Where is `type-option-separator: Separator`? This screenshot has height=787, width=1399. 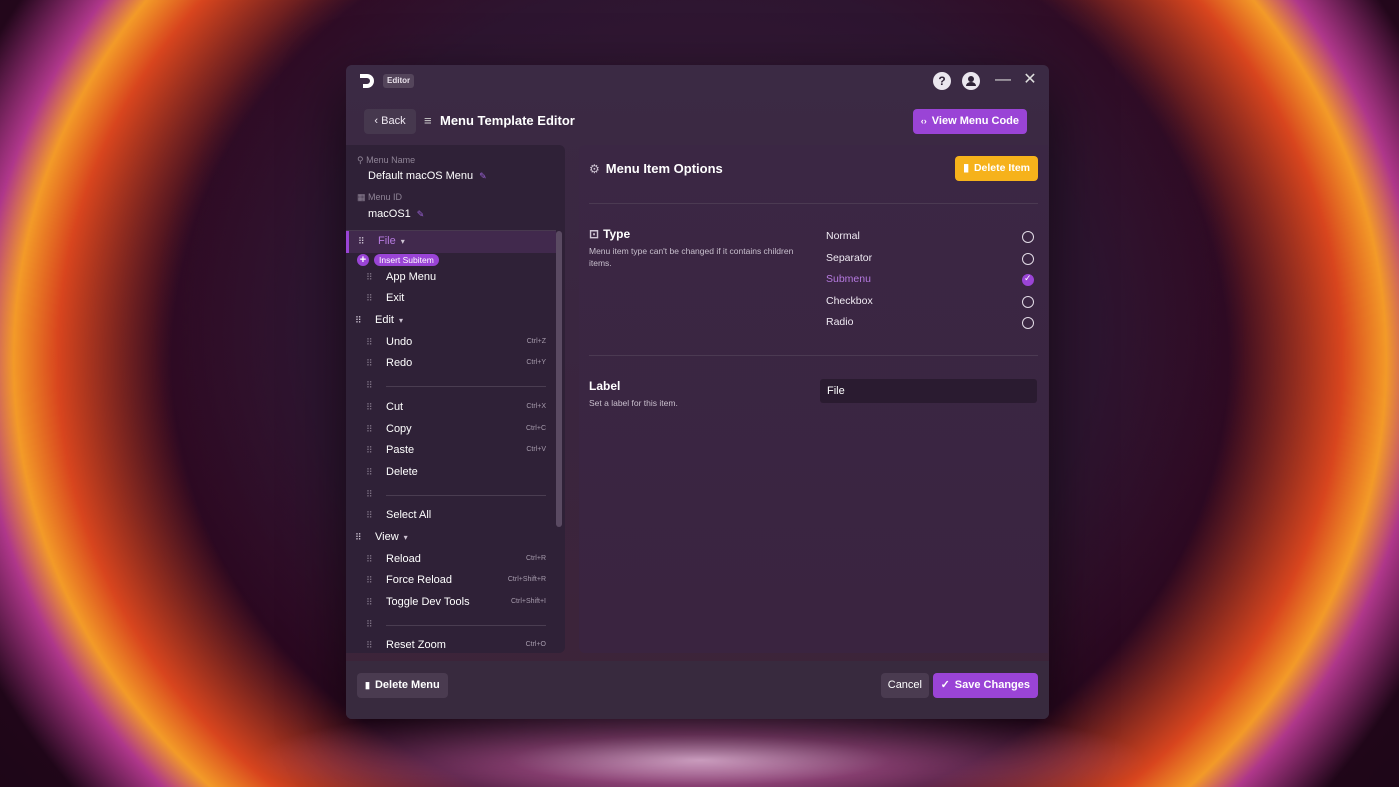 type-option-separator: Separator is located at coordinates (930, 260).